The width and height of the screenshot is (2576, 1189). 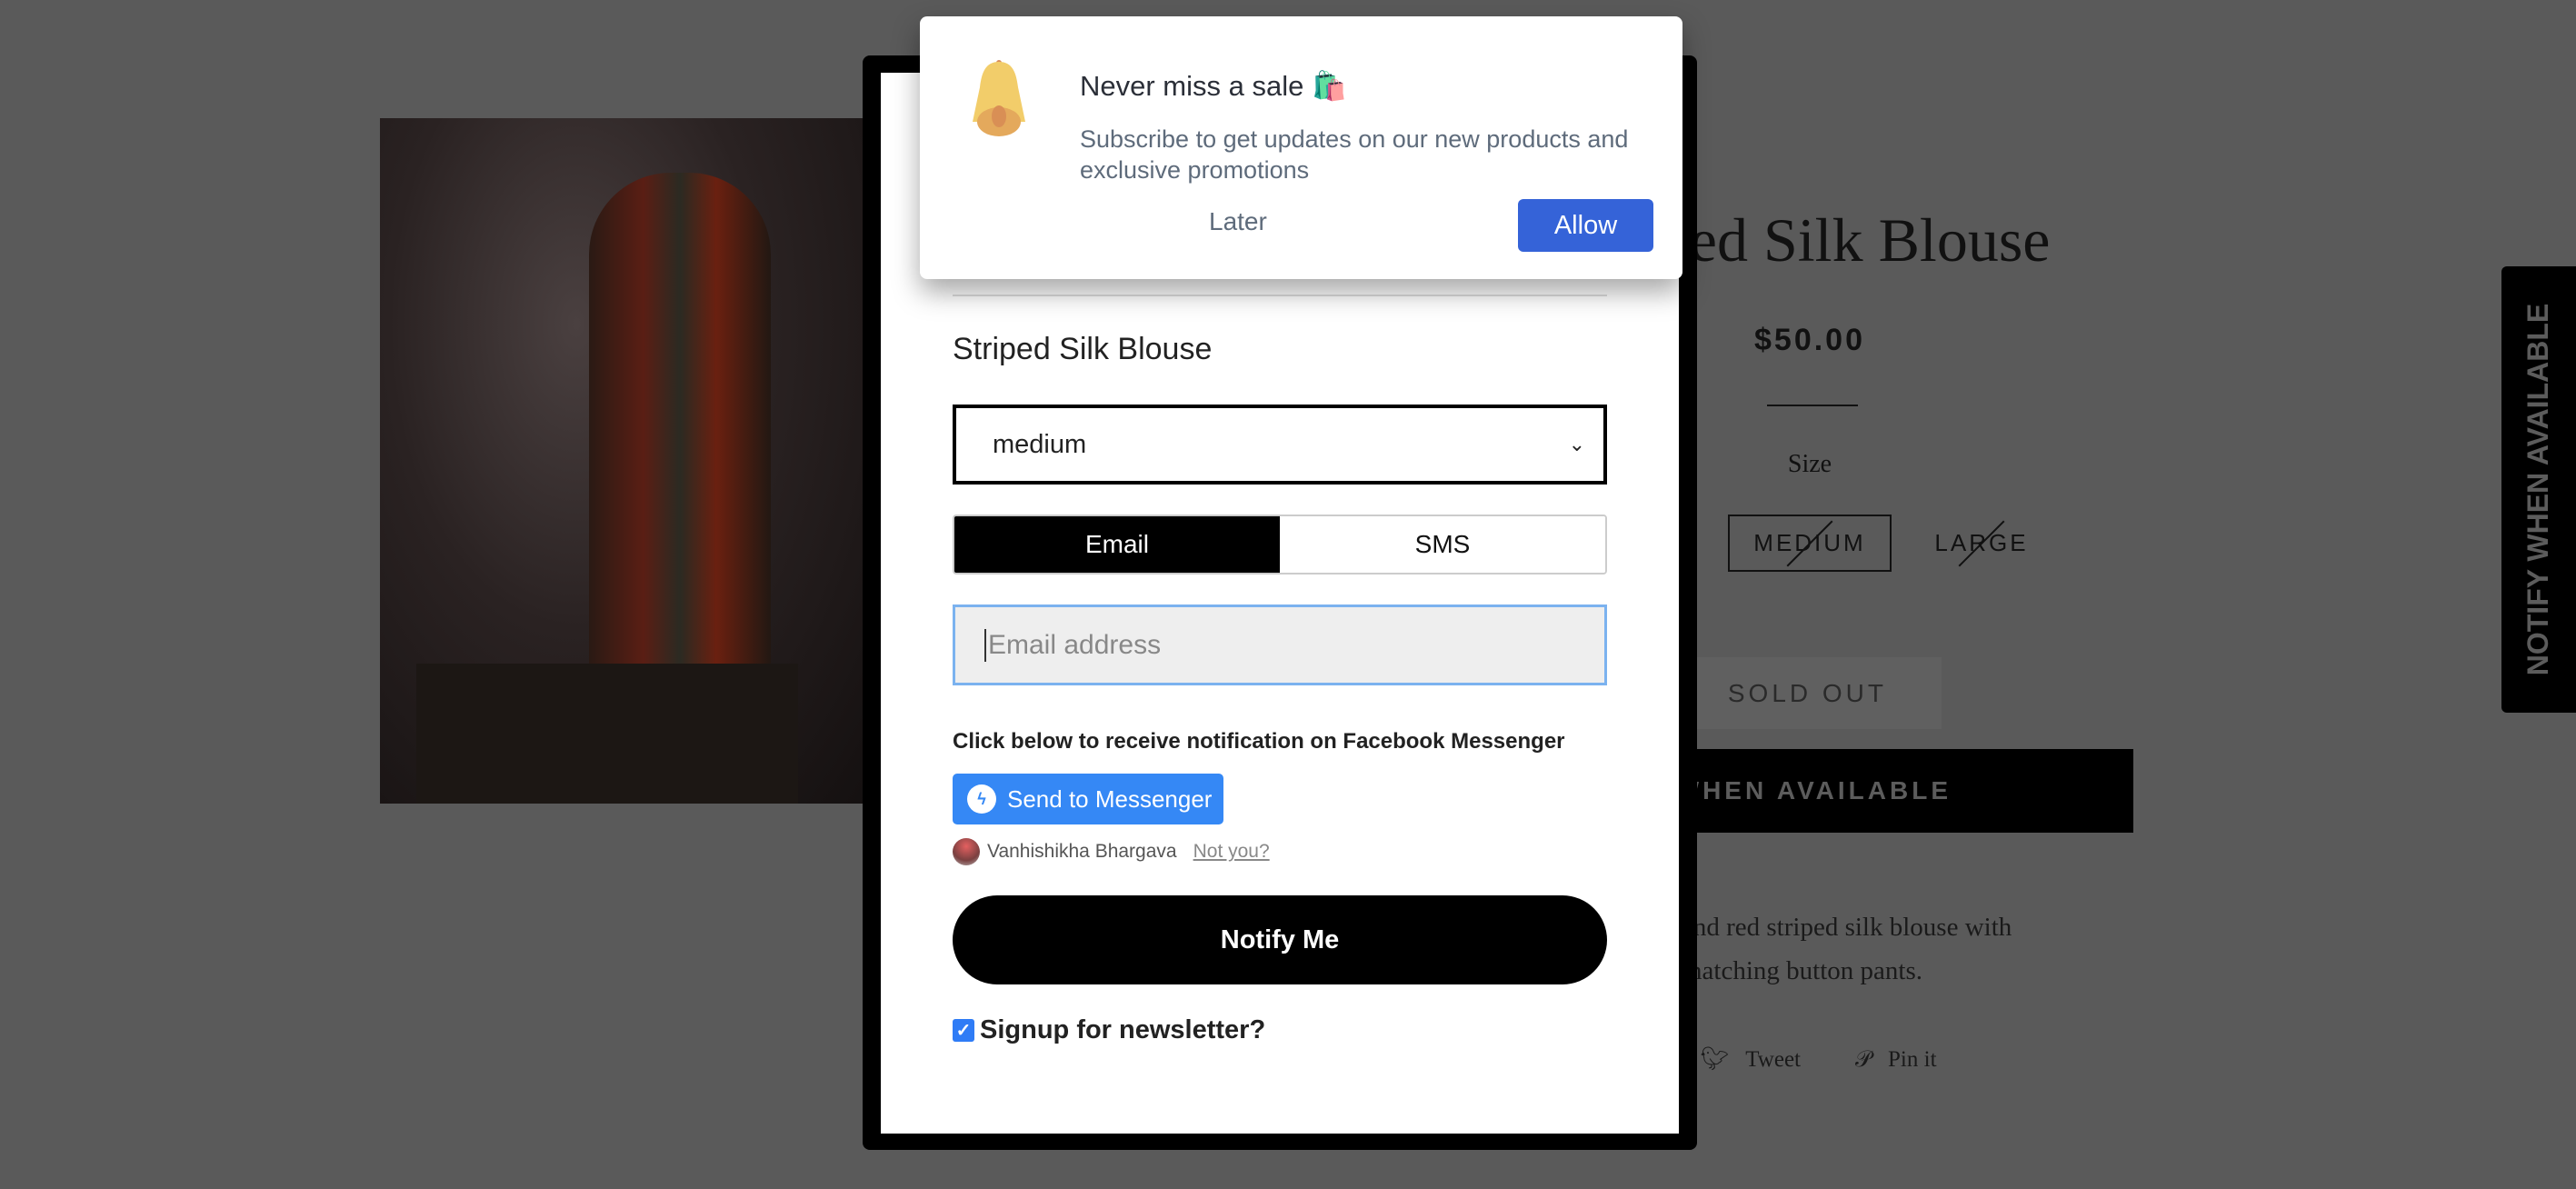 What do you see at coordinates (1802, 971) in the screenshot?
I see `product-description-line: matching button pants.` at bounding box center [1802, 971].